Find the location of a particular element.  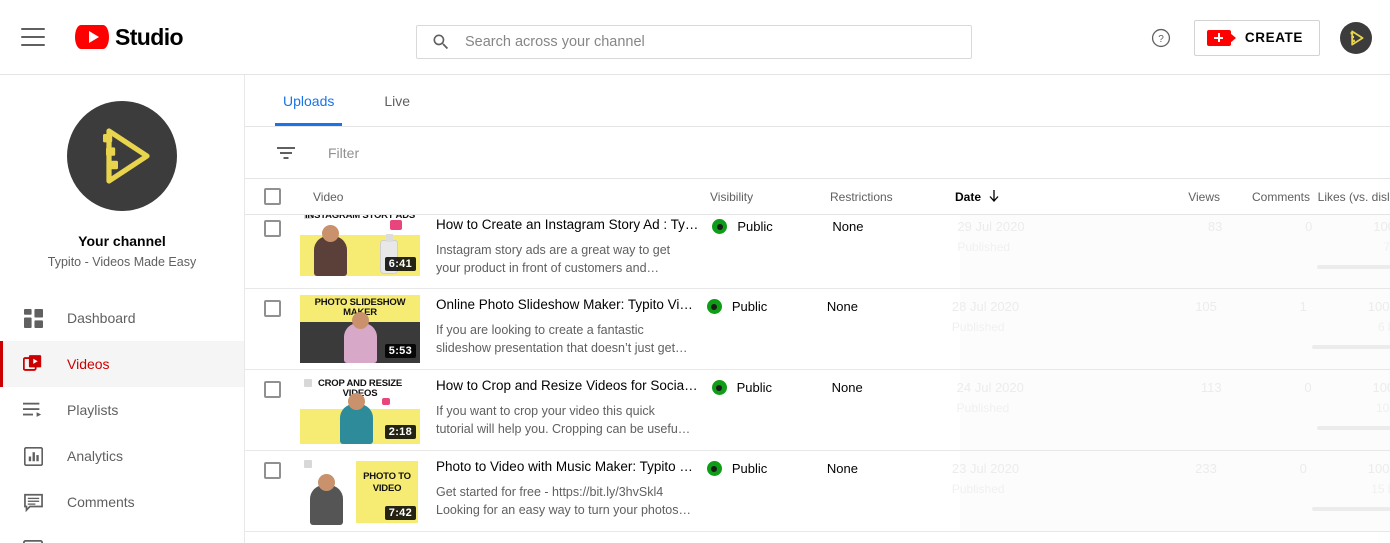

tab-live: Live is located at coordinates (397, 100).